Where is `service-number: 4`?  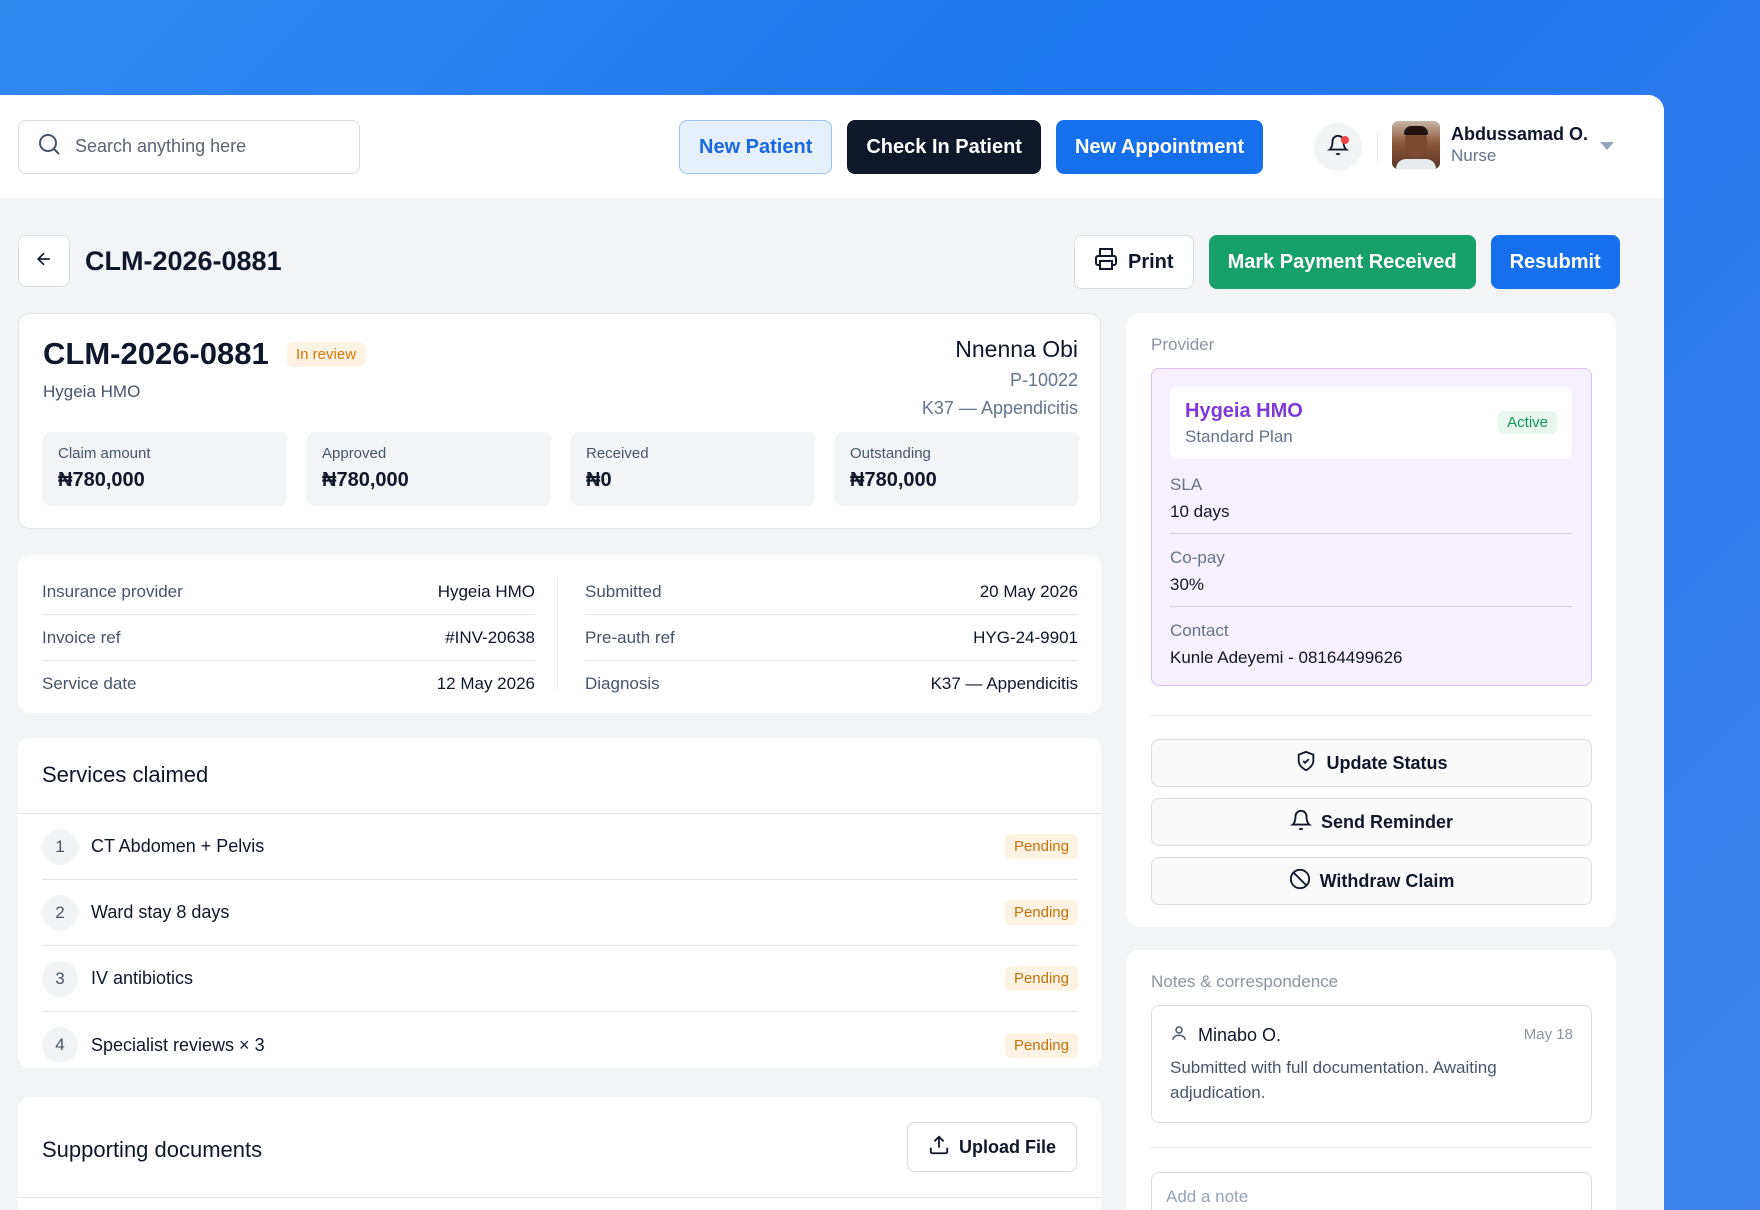 service-number: 4 is located at coordinates (60, 1045).